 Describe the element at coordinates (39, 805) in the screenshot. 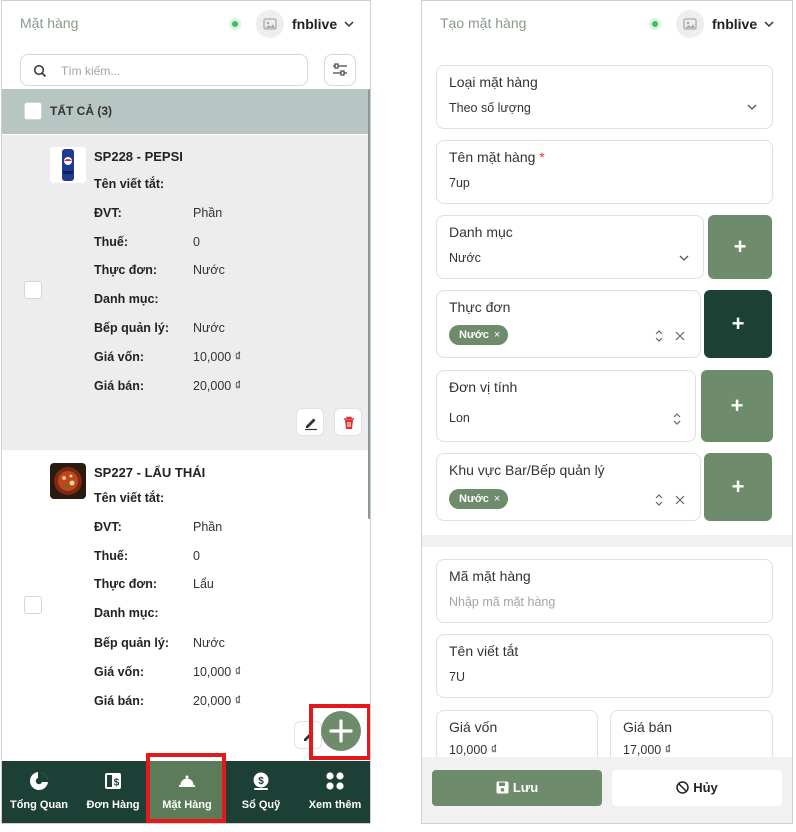

I see `nav-label: Tổng Quan` at that location.